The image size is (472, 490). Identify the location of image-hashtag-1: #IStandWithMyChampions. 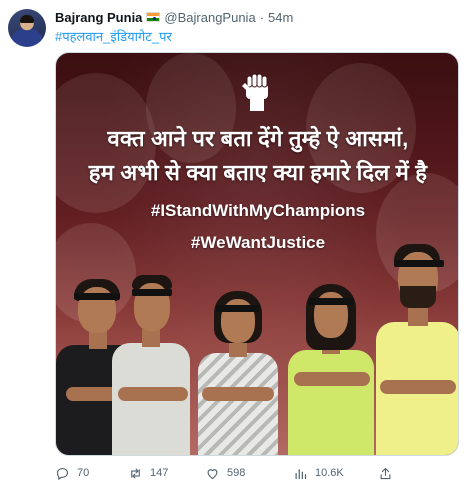
(258, 210).